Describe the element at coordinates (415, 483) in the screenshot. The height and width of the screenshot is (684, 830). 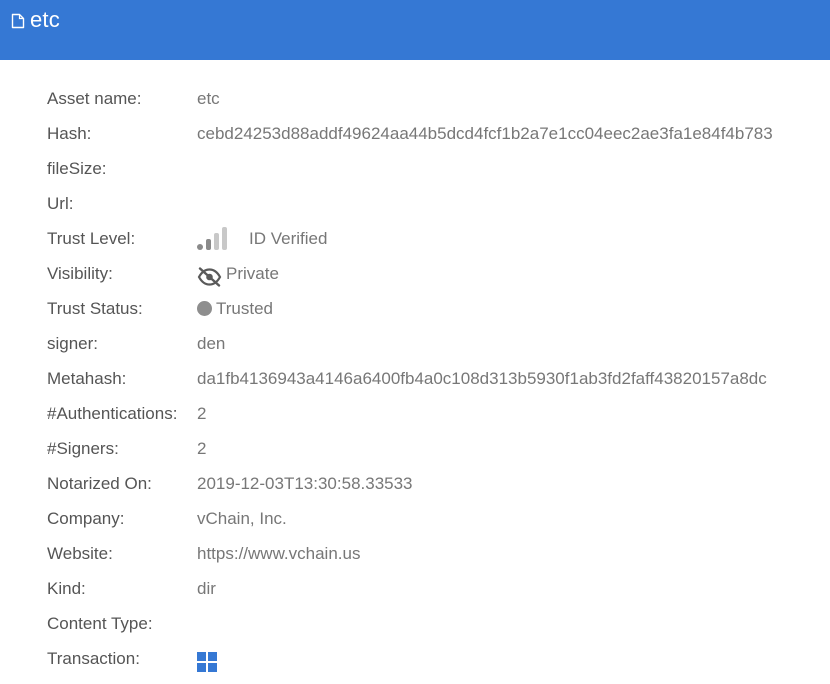
I see `row-notarized-on: Notarized On: 2019-12-03T13:30:58.33533` at that location.